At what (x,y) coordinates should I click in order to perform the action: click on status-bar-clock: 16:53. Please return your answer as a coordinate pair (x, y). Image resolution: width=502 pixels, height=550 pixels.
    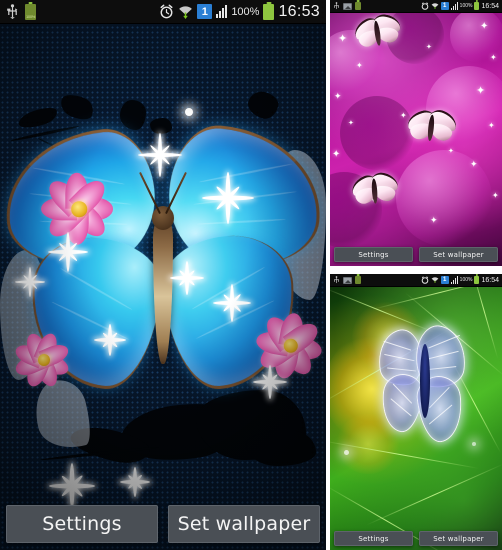
    Looking at the image, I should click on (299, 11).